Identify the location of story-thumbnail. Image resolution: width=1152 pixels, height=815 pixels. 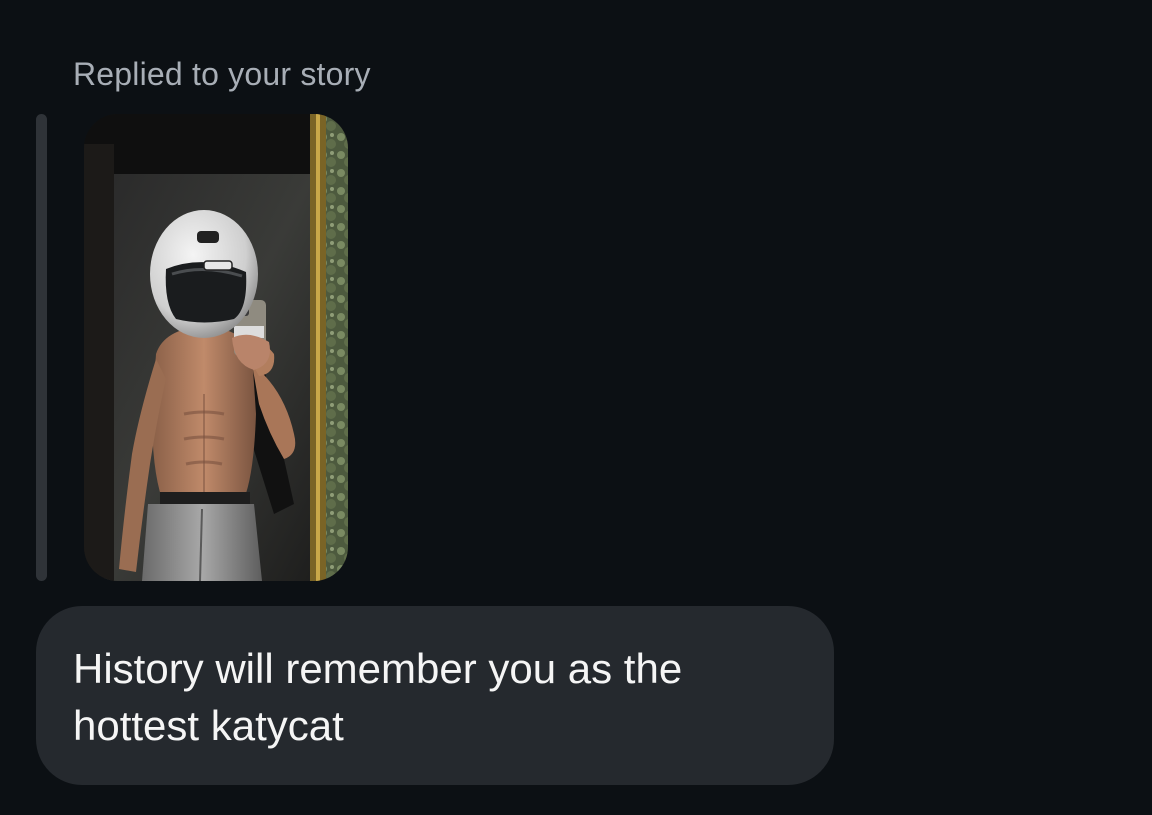
(216, 347).